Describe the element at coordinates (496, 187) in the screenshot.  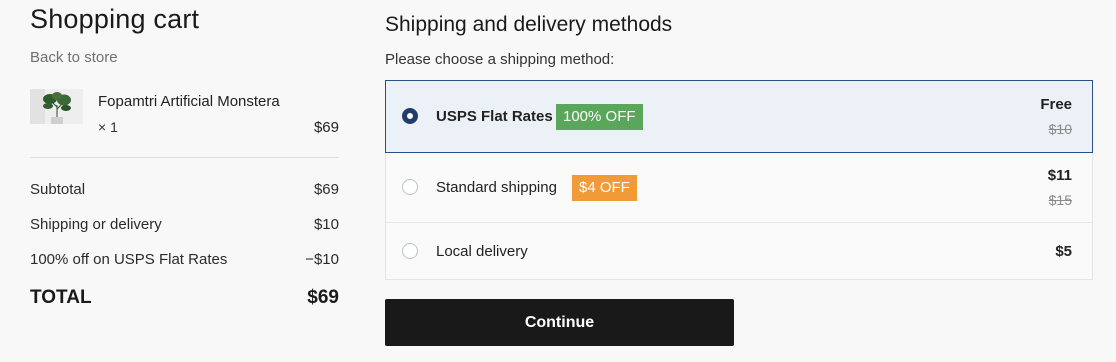
I see `shipping-option-label: Standard shipping` at that location.